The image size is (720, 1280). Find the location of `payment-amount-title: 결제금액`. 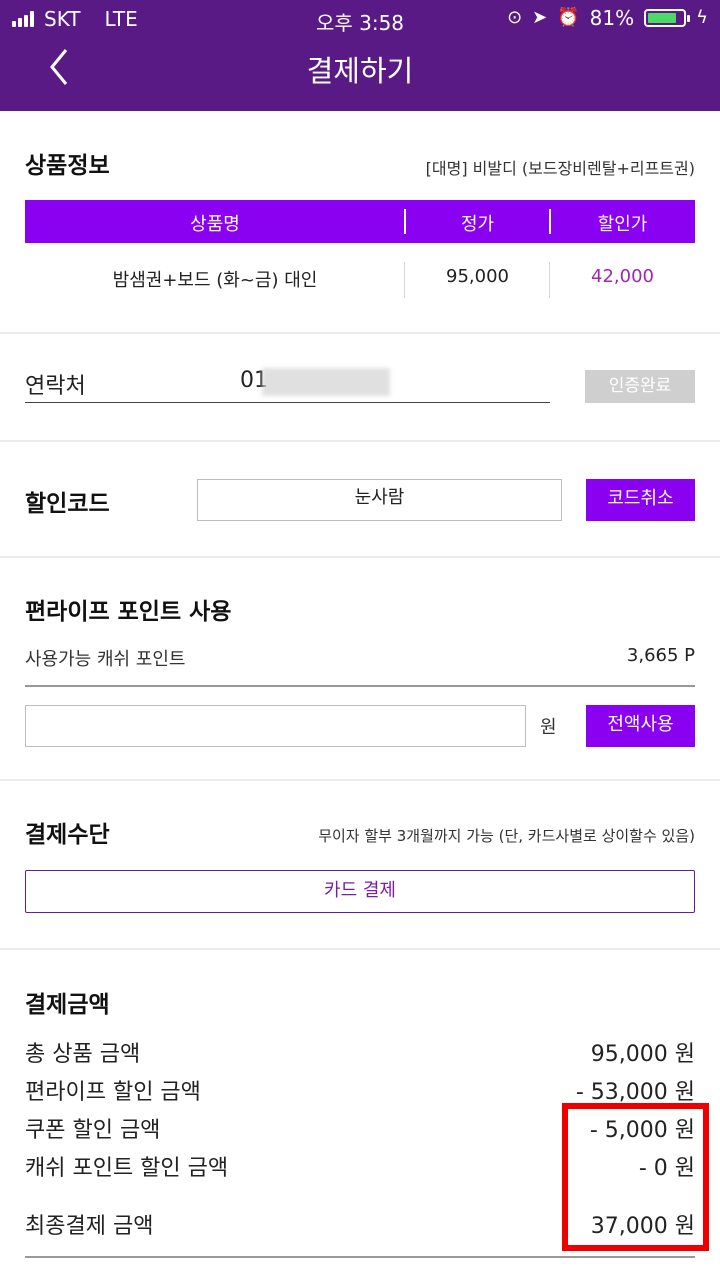

payment-amount-title: 결제금액 is located at coordinates (67, 1005).